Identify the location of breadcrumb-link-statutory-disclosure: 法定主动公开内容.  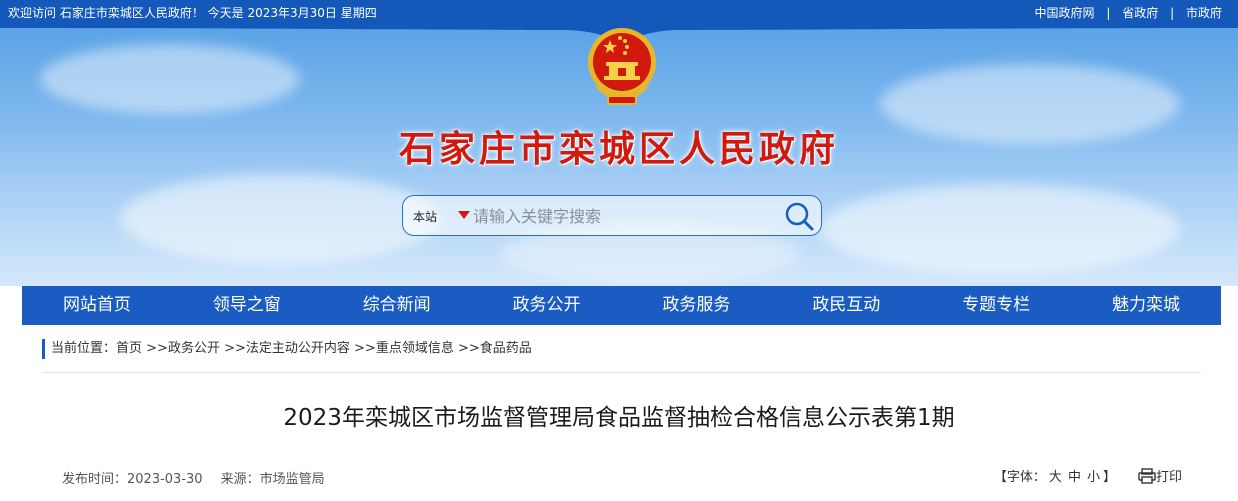
(298, 348).